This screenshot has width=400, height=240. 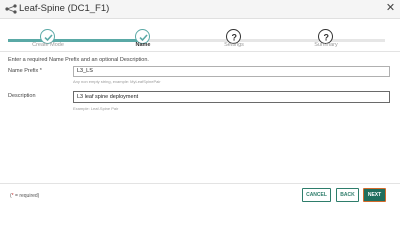 I want to click on name-prefix-input: L3_LS, so click(x=231, y=71).